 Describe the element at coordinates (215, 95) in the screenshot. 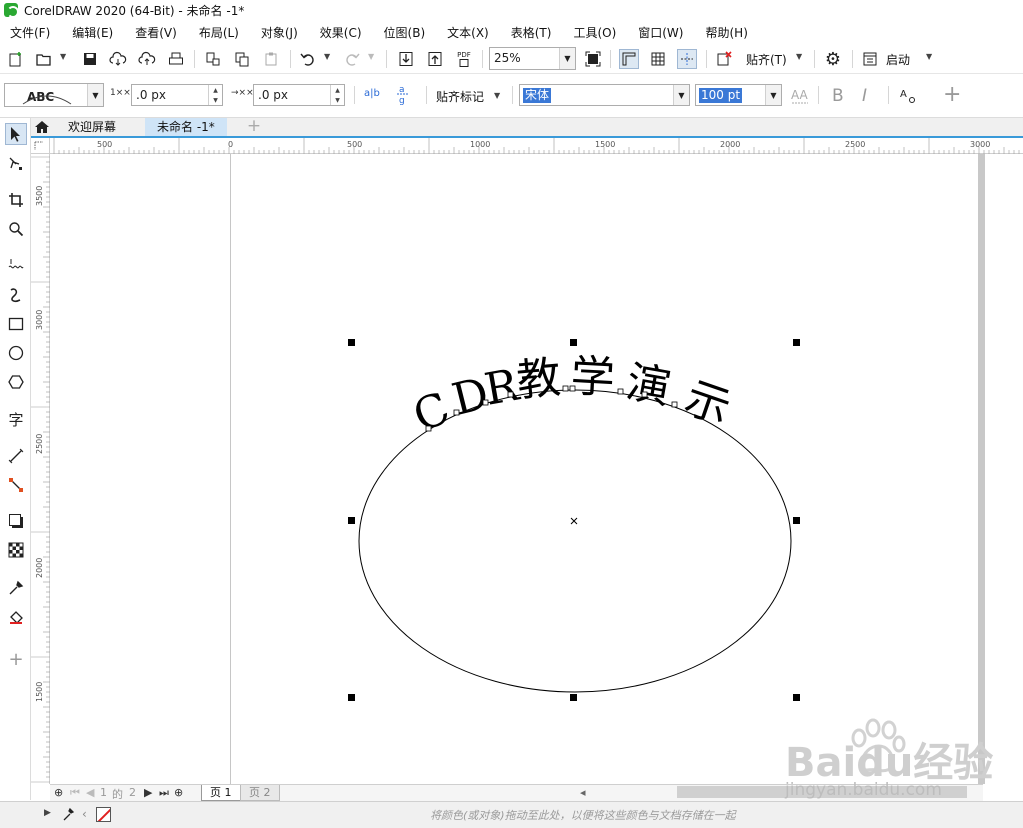

I see `horizontal-offset-stepper: ▲ ▼` at that location.